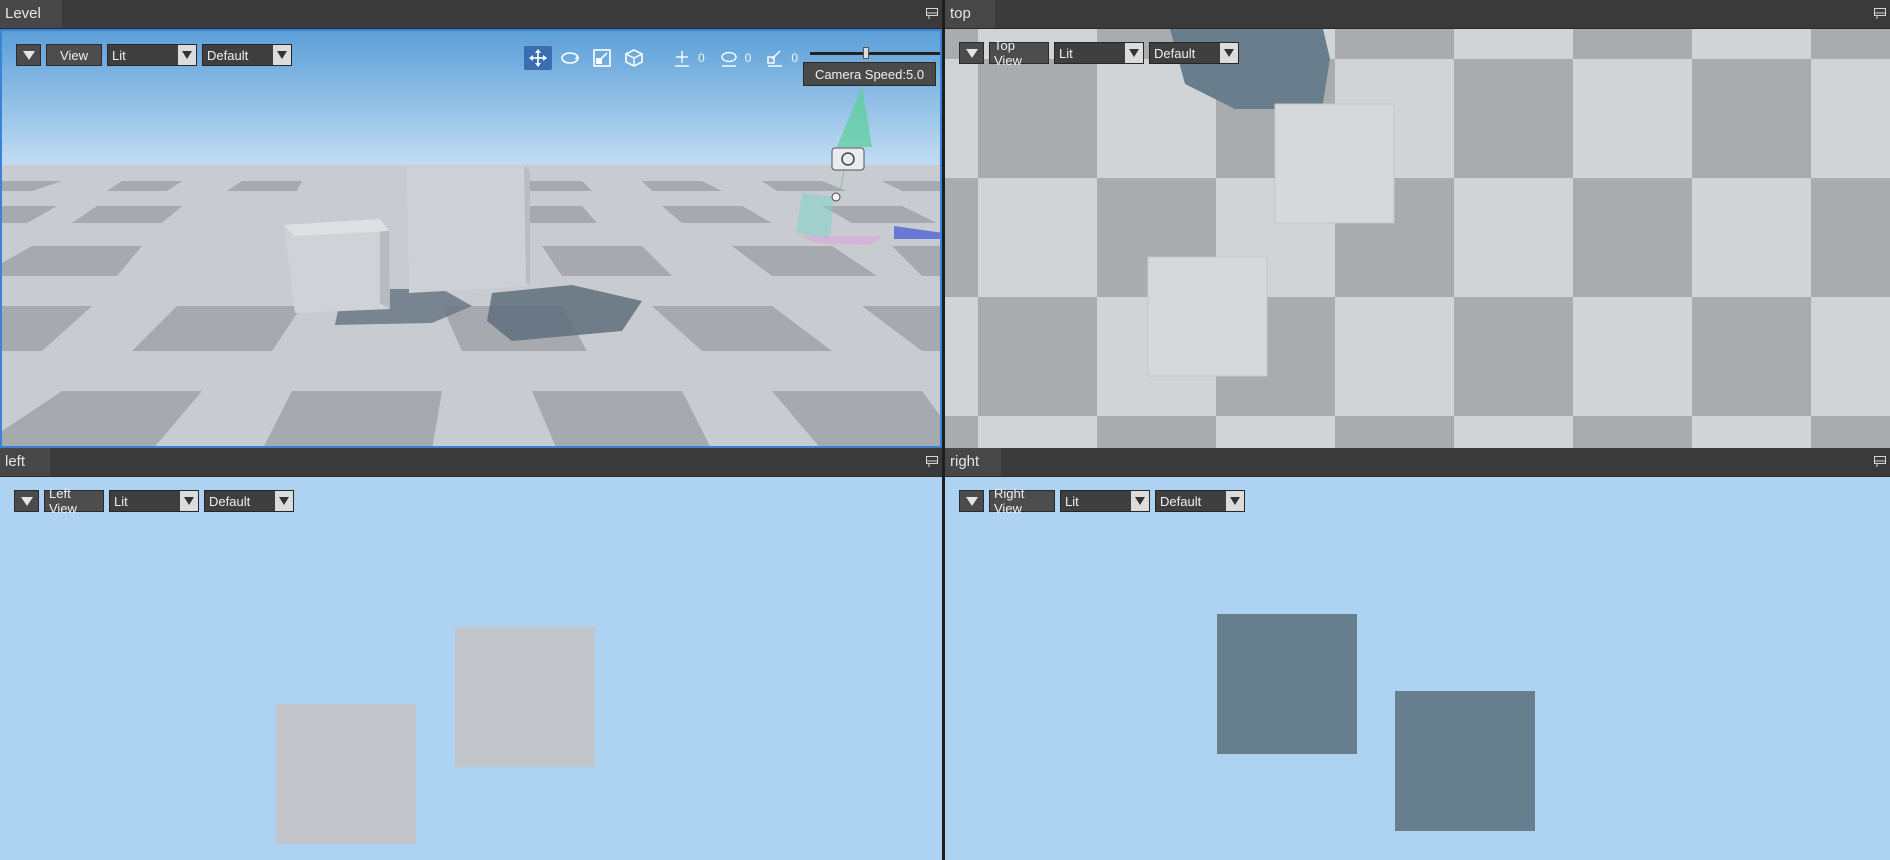 This screenshot has width=1890, height=860. What do you see at coordinates (869, 74) in the screenshot?
I see `camera-speed-label: Camera Speed:5.0` at bounding box center [869, 74].